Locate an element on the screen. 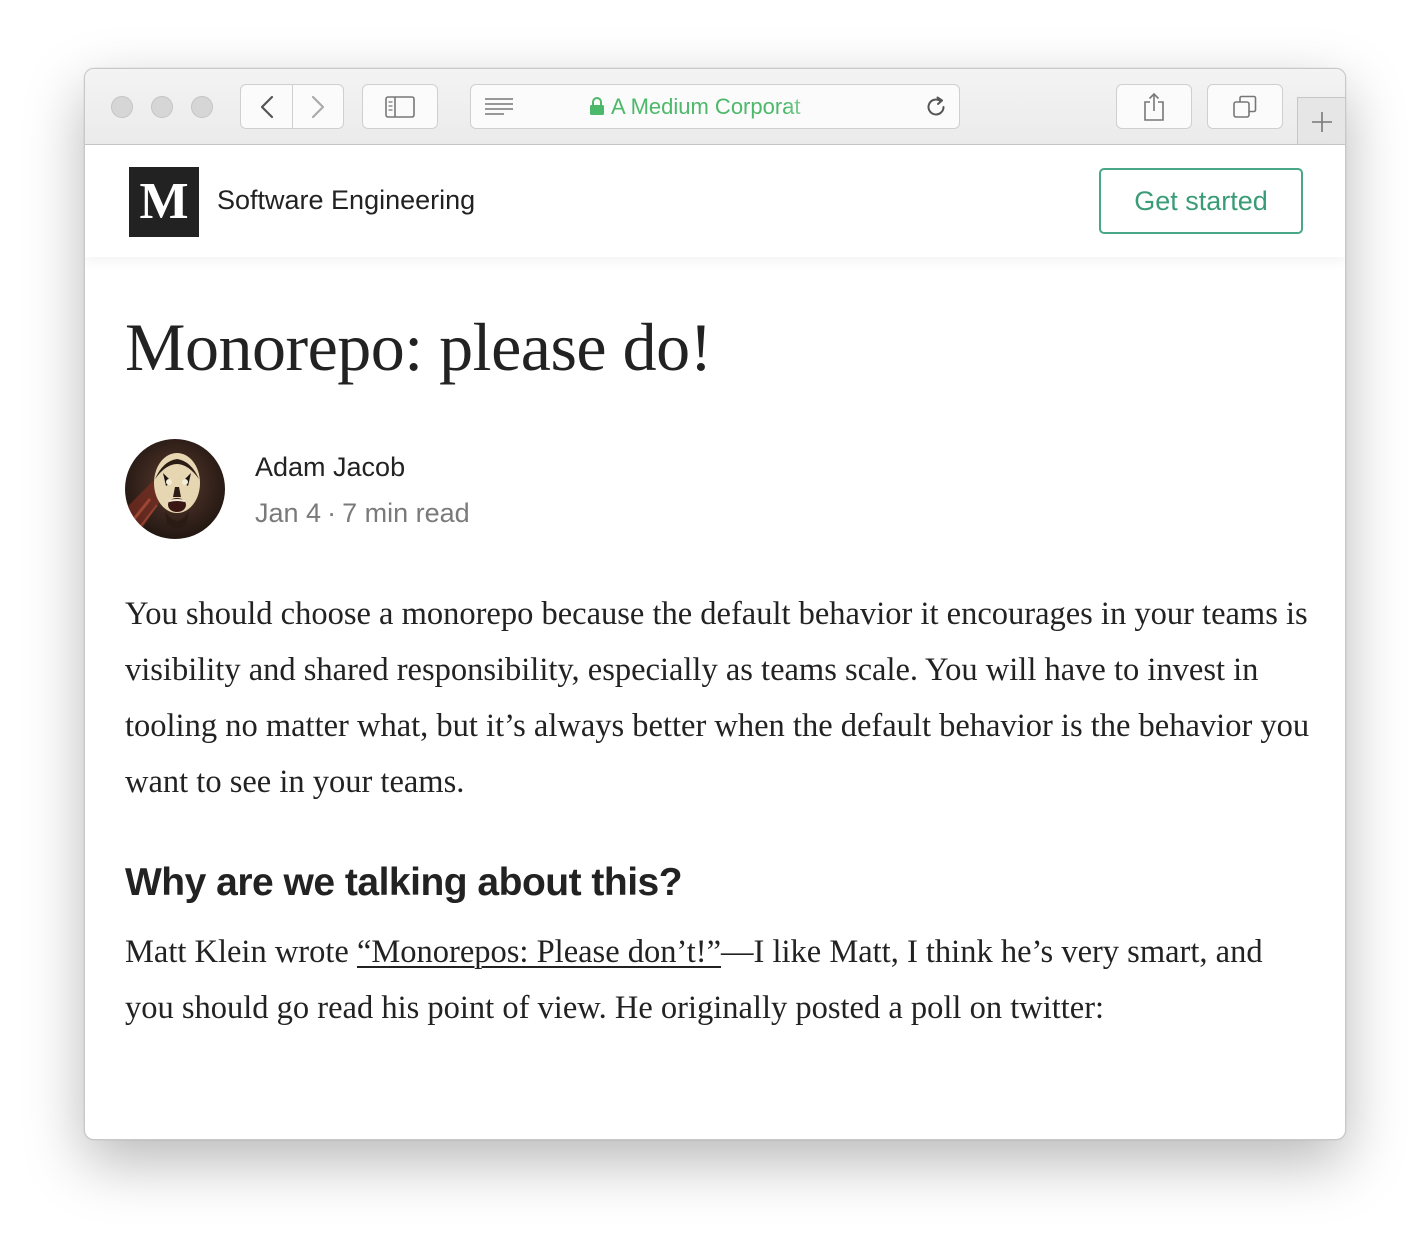 The image size is (1428, 1238). logo-letter: M is located at coordinates (164, 201).